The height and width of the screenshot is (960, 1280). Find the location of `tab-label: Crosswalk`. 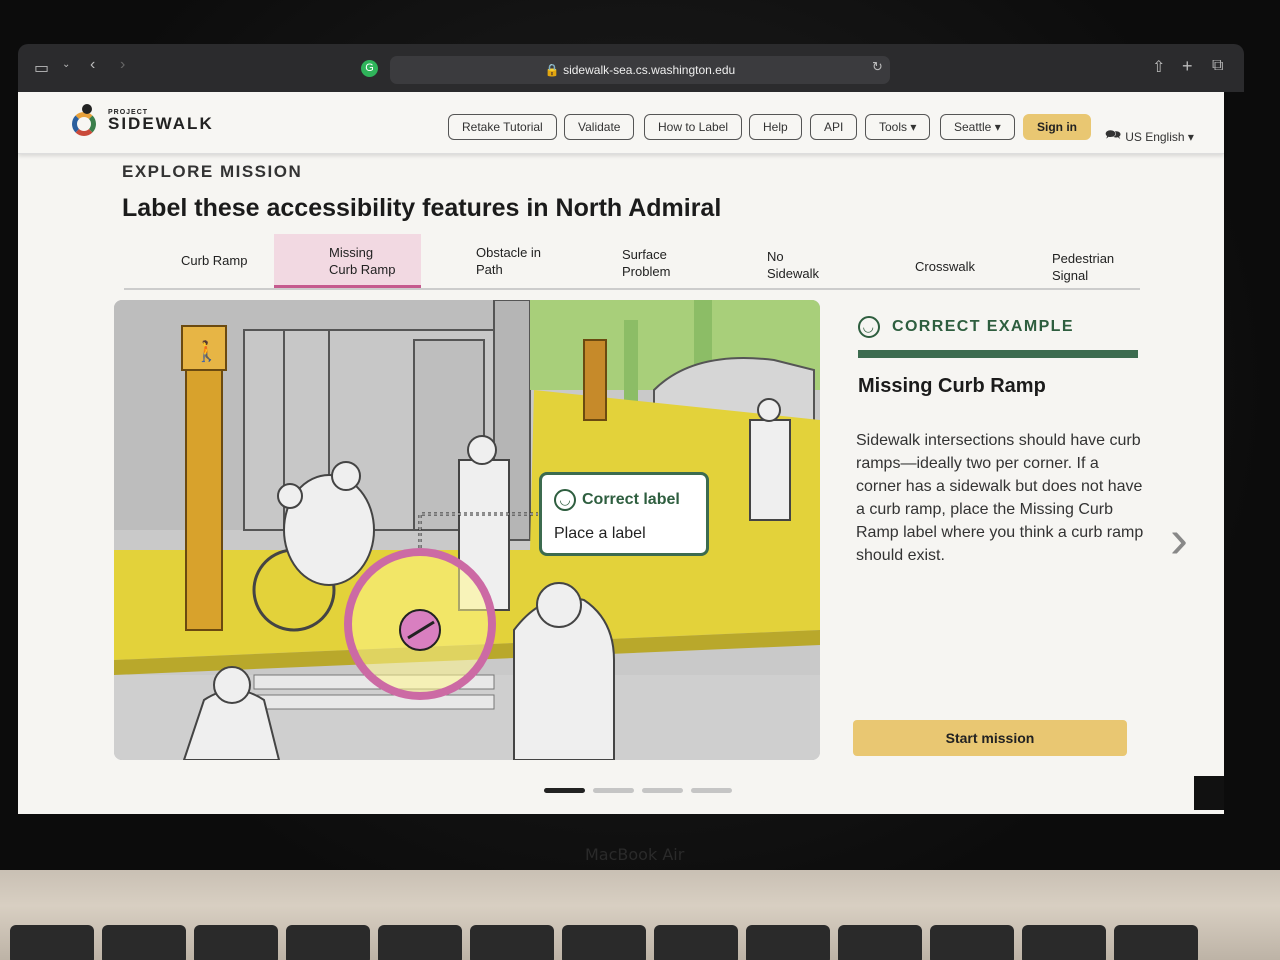

tab-label: Crosswalk is located at coordinates (945, 266).